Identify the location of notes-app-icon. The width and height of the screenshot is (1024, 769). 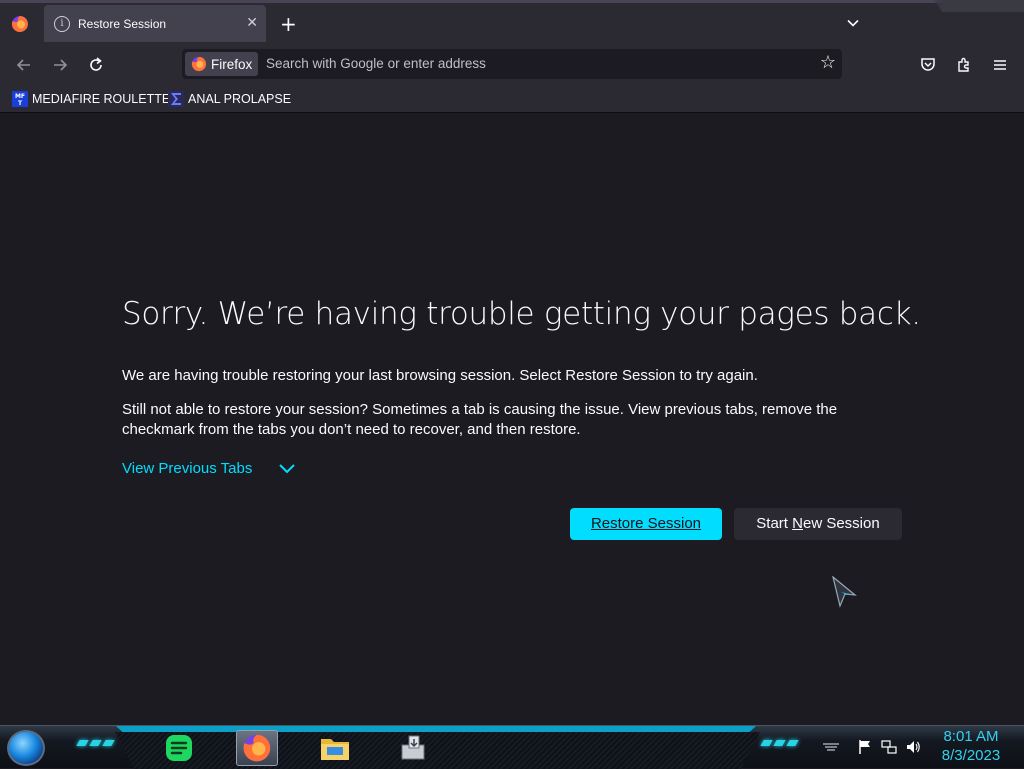
(179, 748).